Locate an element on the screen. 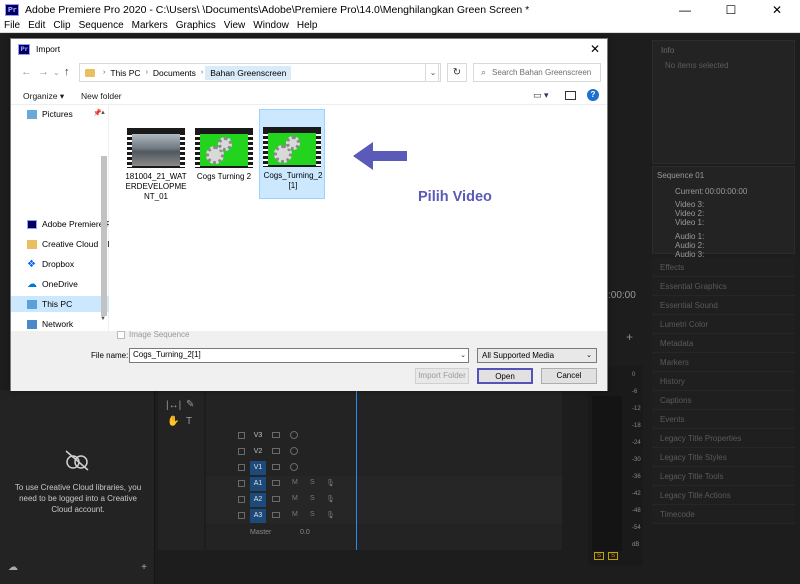  panel-legacy-title-tools: Legacy Title Tools is located at coordinates (723, 476).